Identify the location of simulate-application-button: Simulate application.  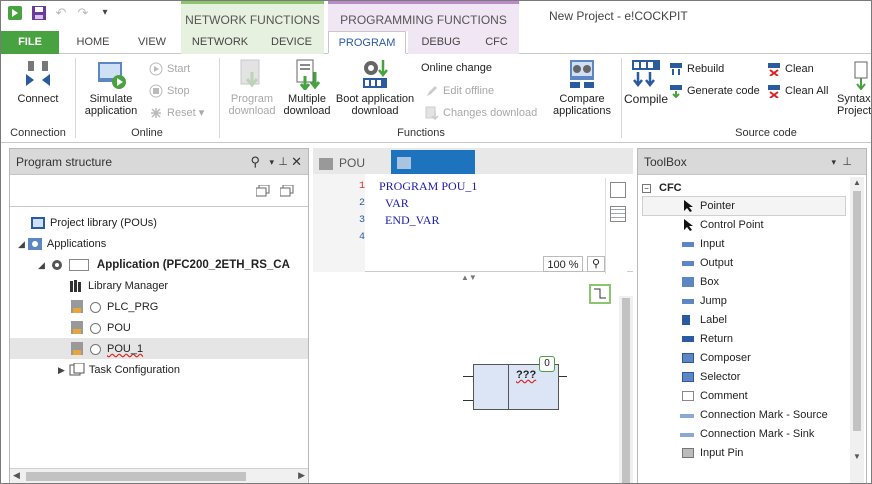
(111, 87).